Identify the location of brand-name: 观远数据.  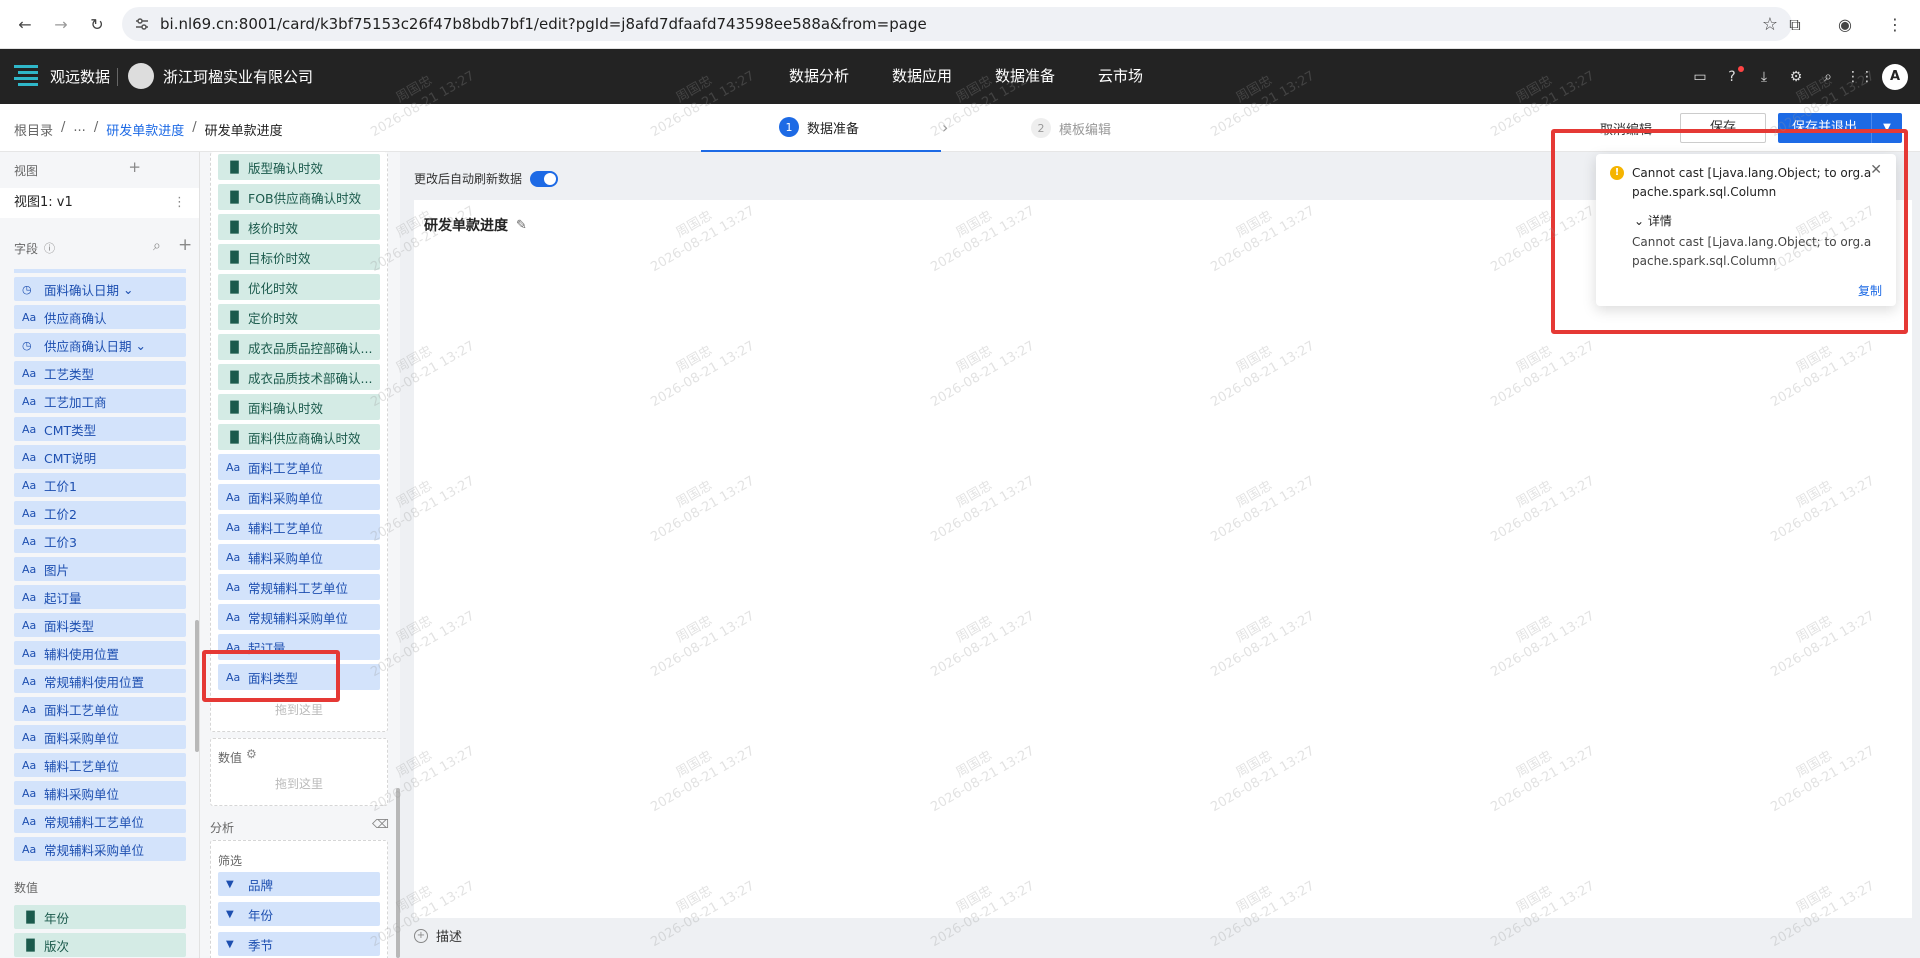
(80, 77).